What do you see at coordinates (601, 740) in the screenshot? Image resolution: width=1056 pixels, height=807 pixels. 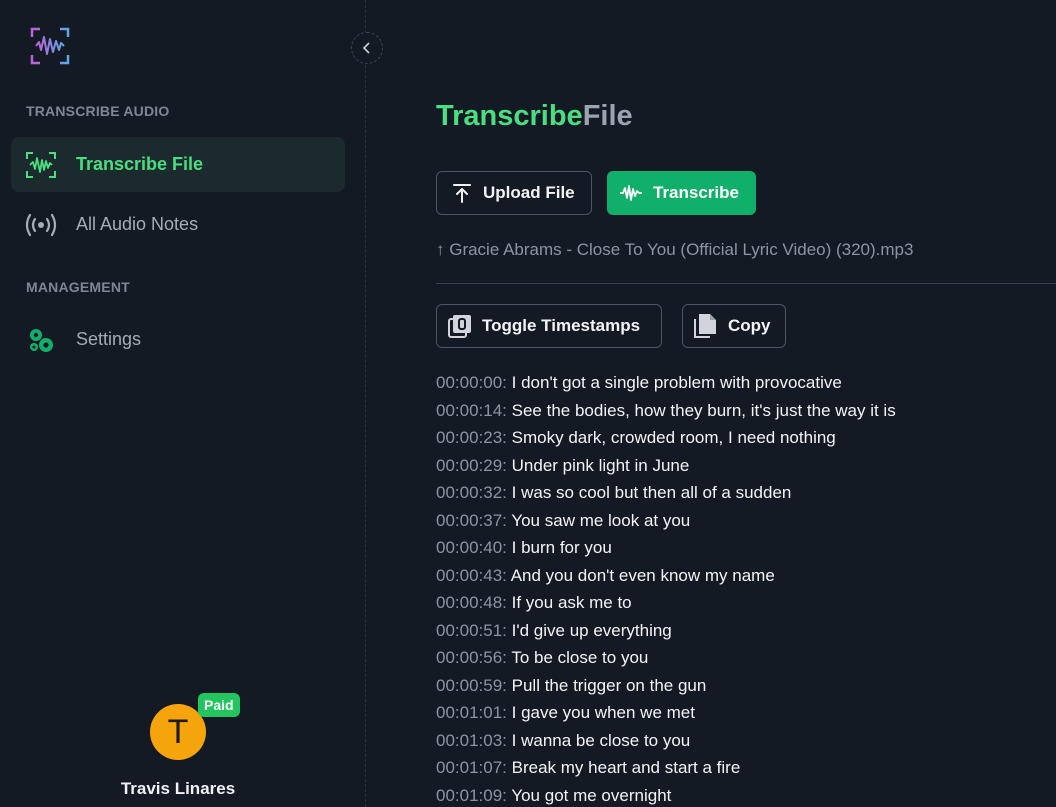 I see `transcript-text: I wanna be close to you` at bounding box center [601, 740].